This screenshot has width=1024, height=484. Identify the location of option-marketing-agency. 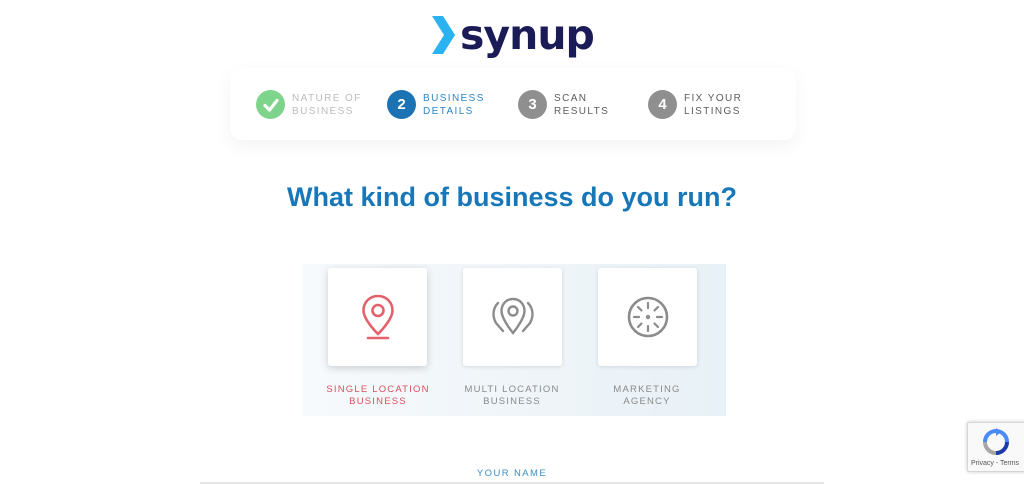
(647, 317).